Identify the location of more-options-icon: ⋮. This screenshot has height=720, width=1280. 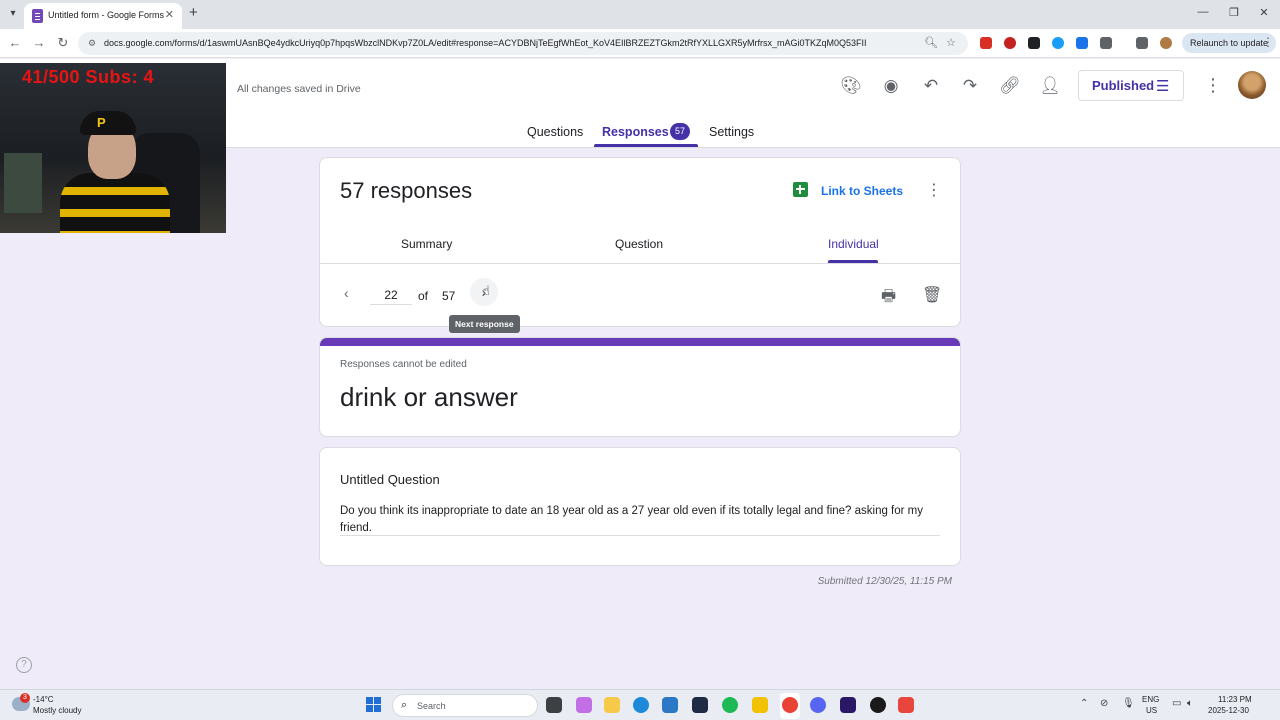
(1213, 85).